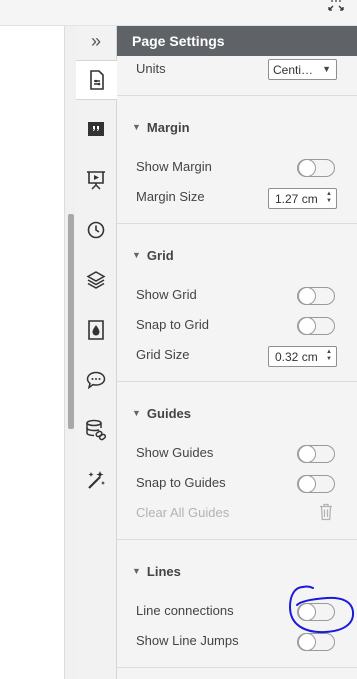 The width and height of the screenshot is (357, 679). What do you see at coordinates (151, 68) in the screenshot?
I see `units-label: Units` at bounding box center [151, 68].